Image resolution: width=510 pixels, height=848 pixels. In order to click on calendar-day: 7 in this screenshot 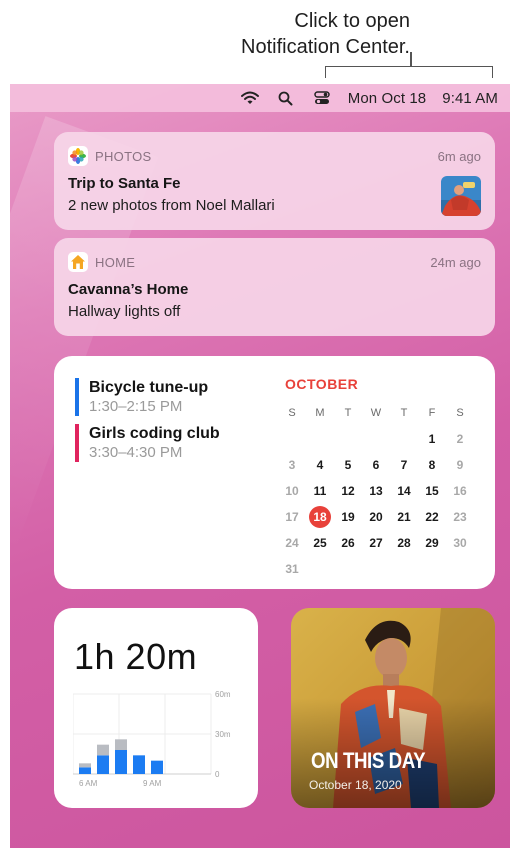, I will do `click(404, 465)`.